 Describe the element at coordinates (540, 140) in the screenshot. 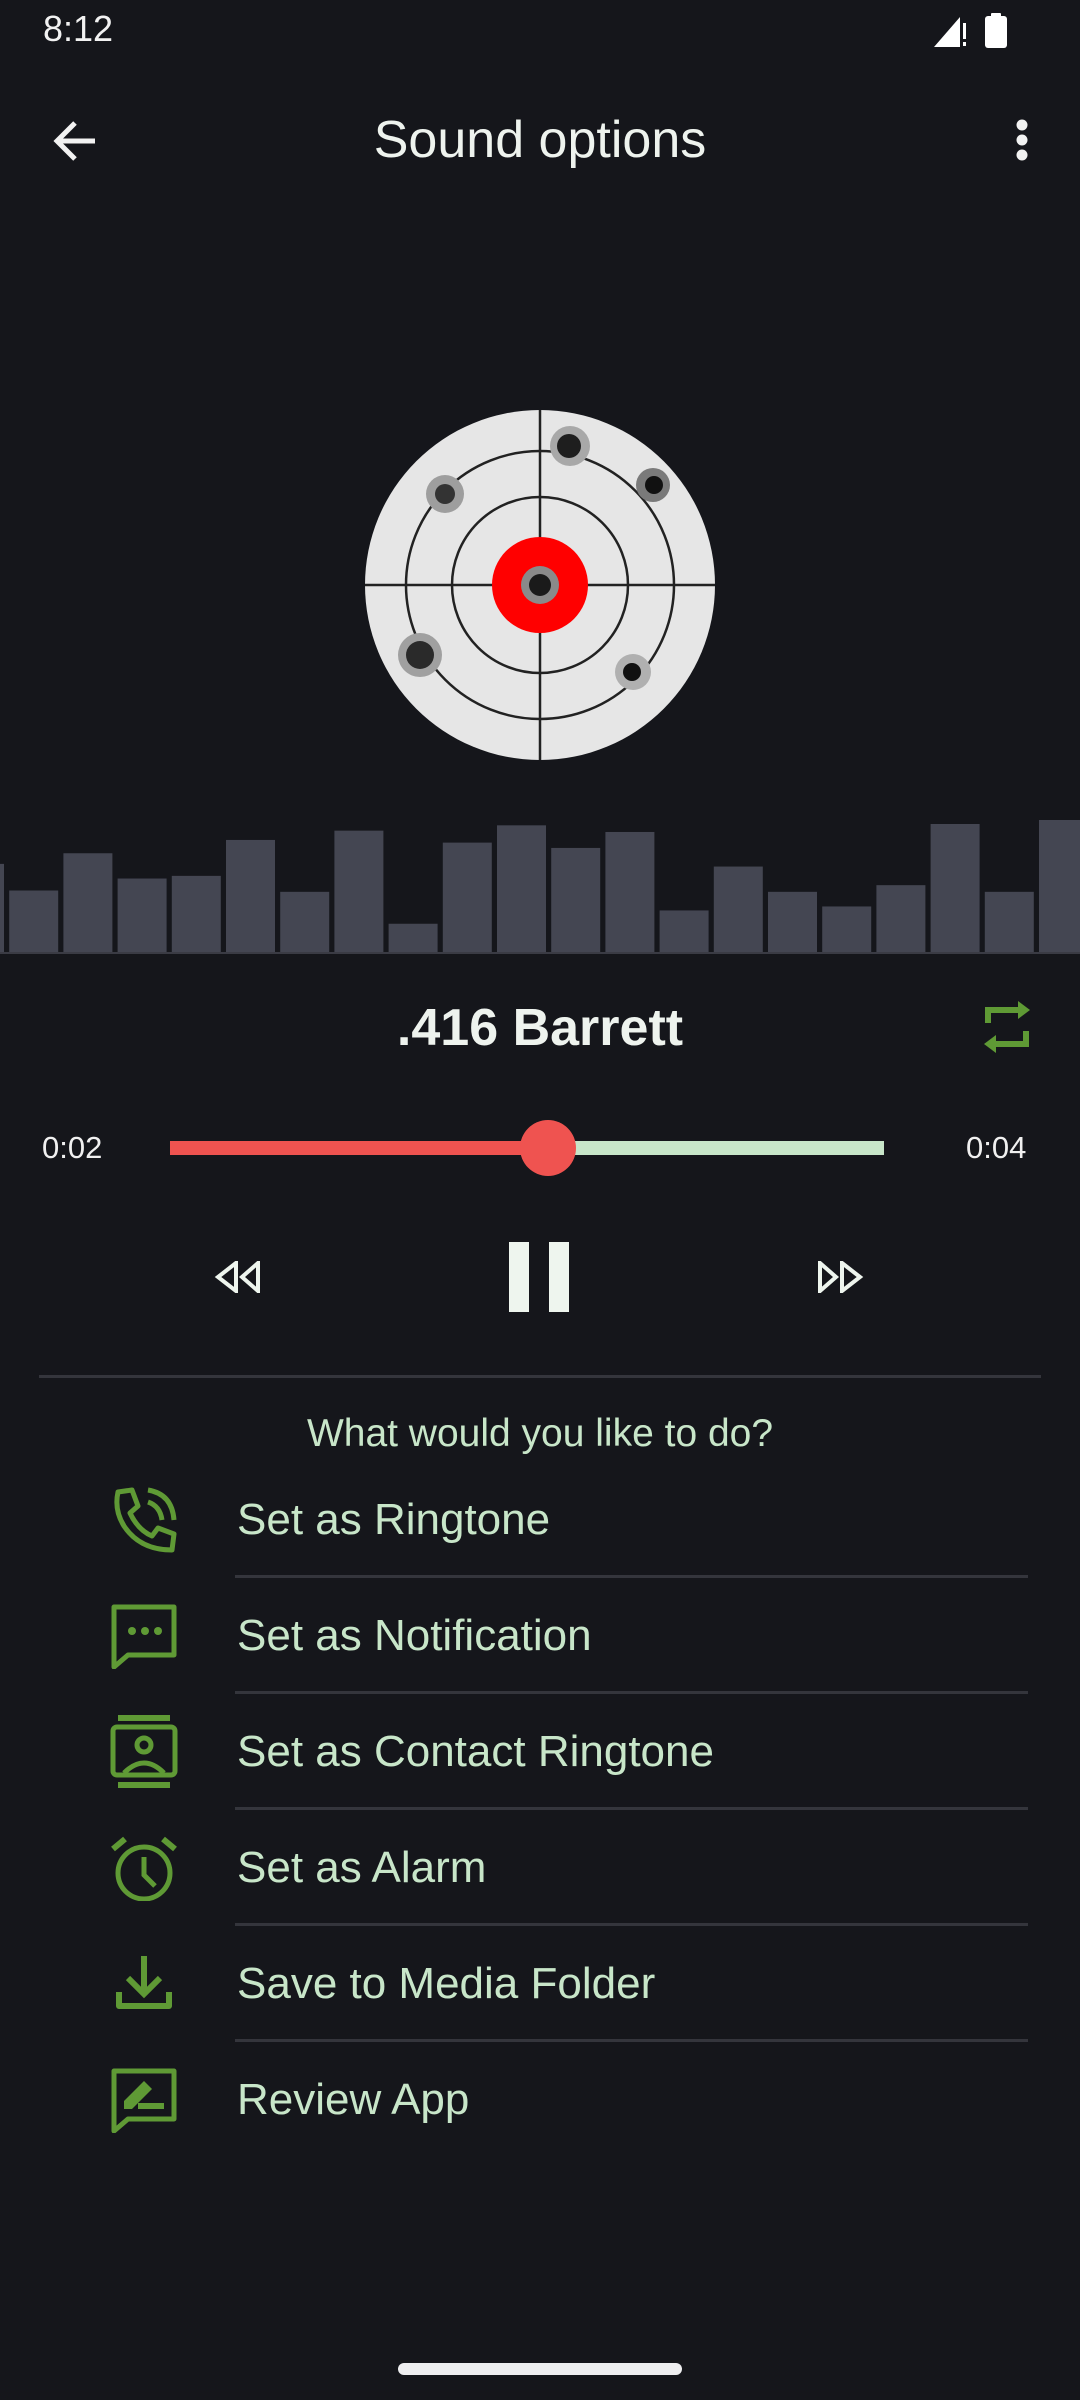

I see `page-title: Sound options` at that location.